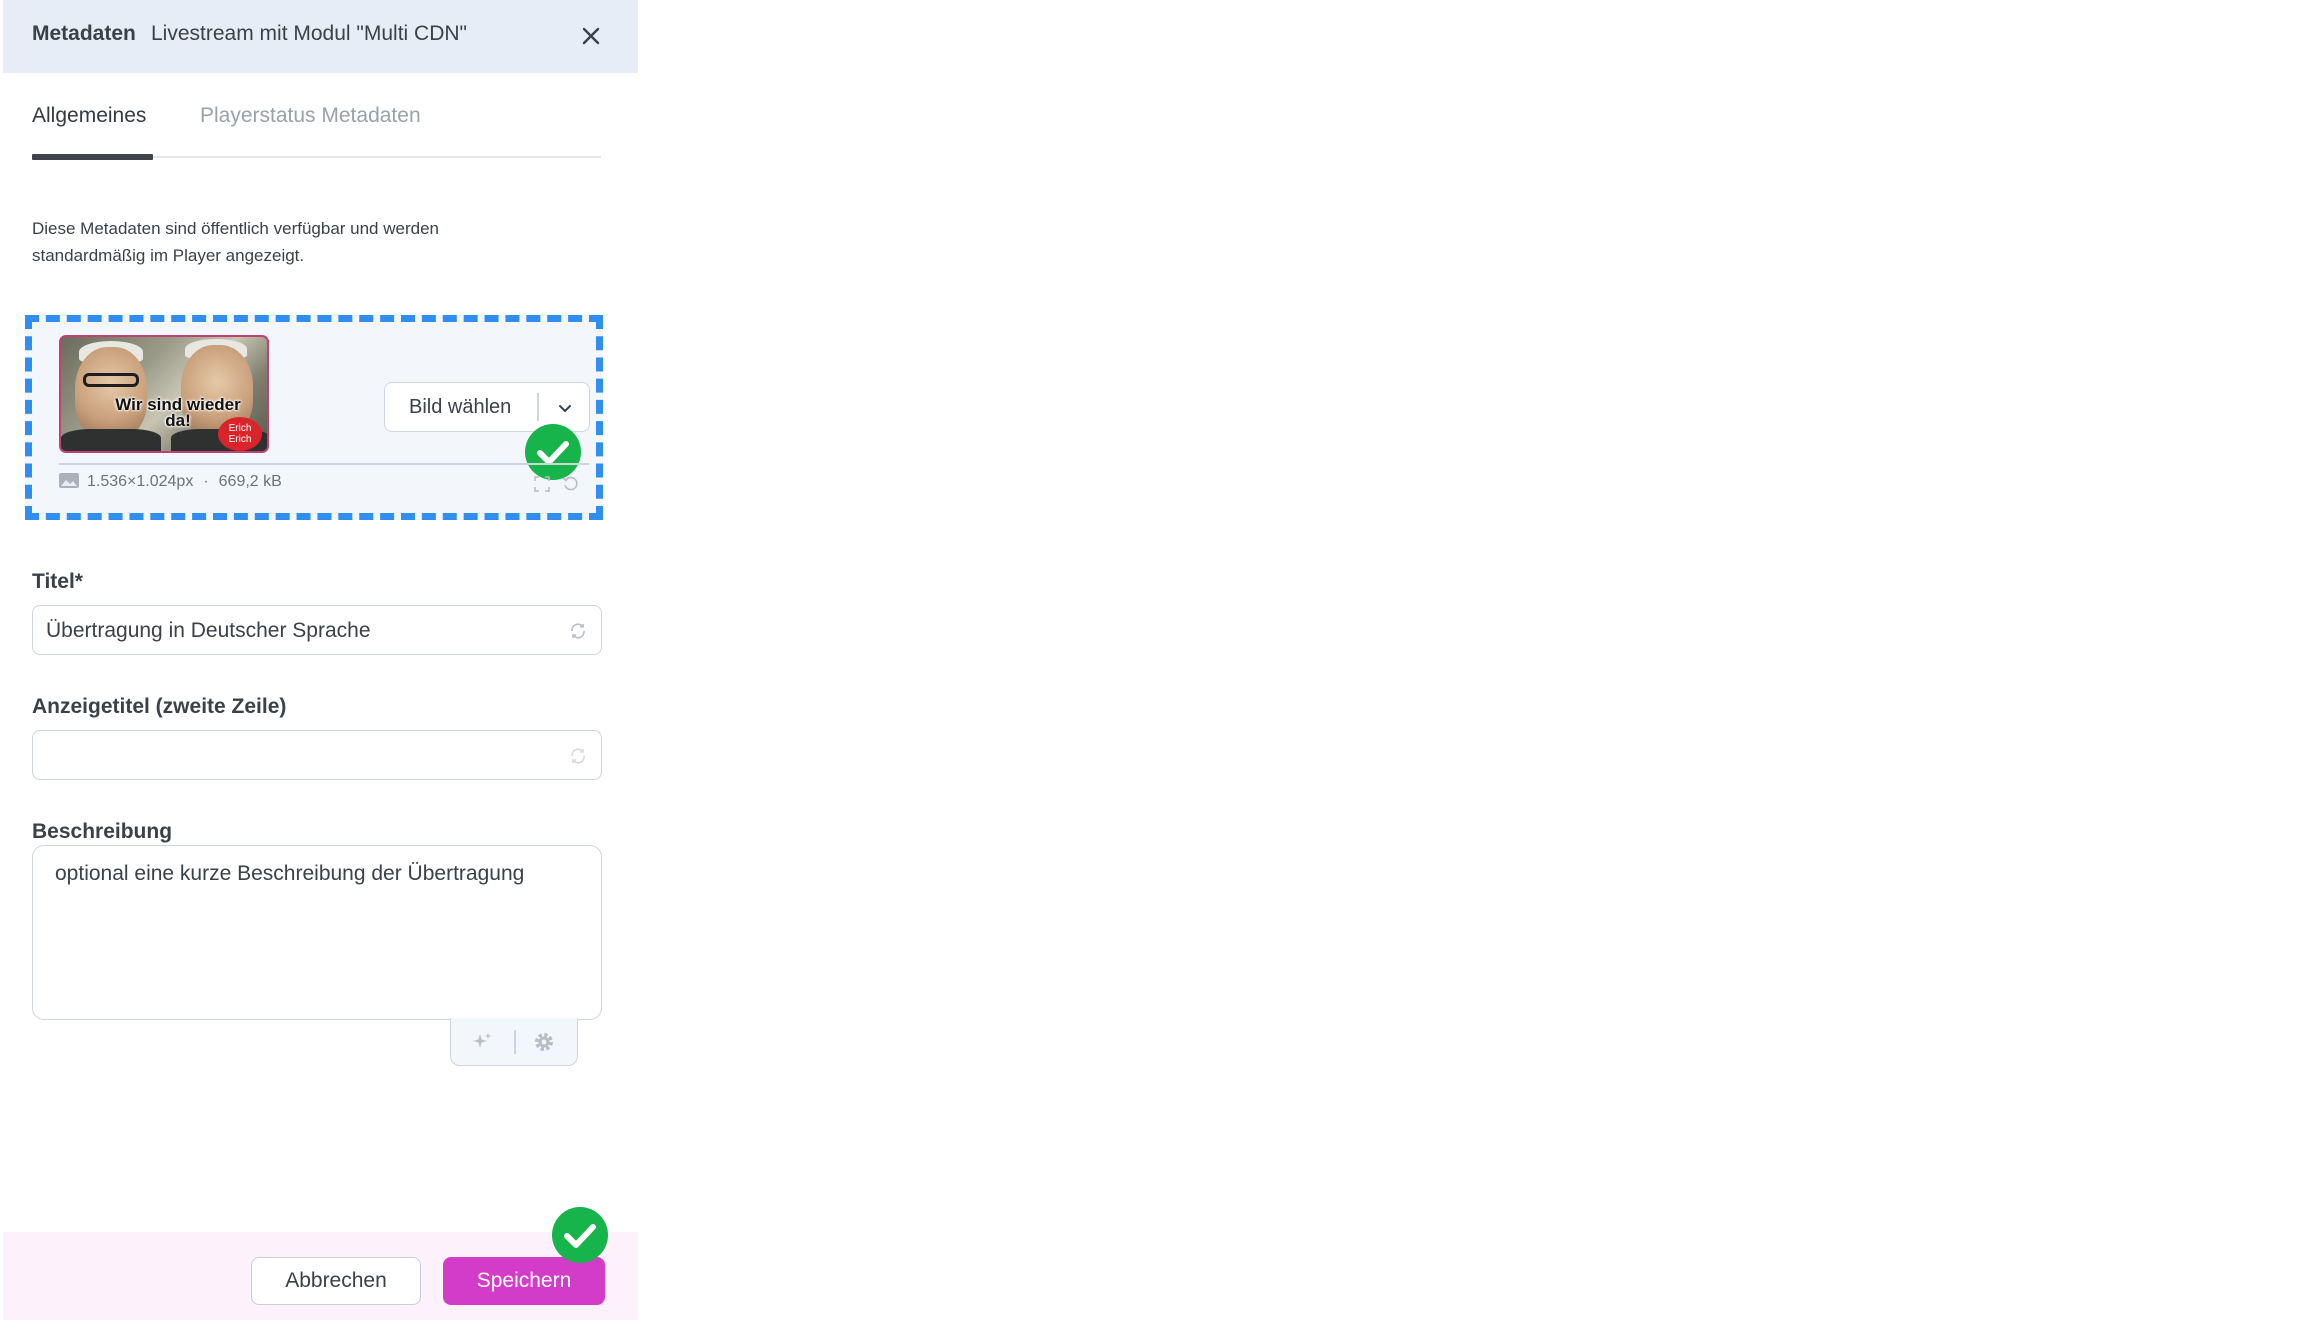 This screenshot has width=2304, height=1320. I want to click on image-icon, so click(69, 480).